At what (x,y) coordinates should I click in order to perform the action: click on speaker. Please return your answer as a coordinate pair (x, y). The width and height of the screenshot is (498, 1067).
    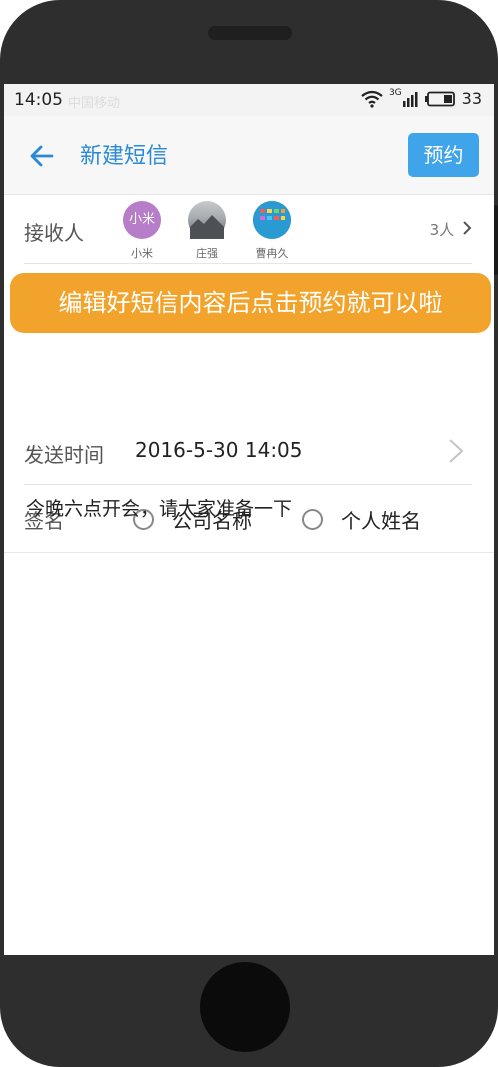
    Looking at the image, I should click on (250, 33).